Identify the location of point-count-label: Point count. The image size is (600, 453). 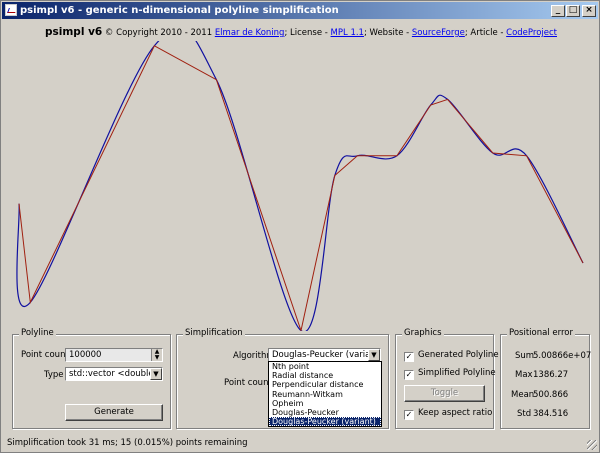
(45, 355).